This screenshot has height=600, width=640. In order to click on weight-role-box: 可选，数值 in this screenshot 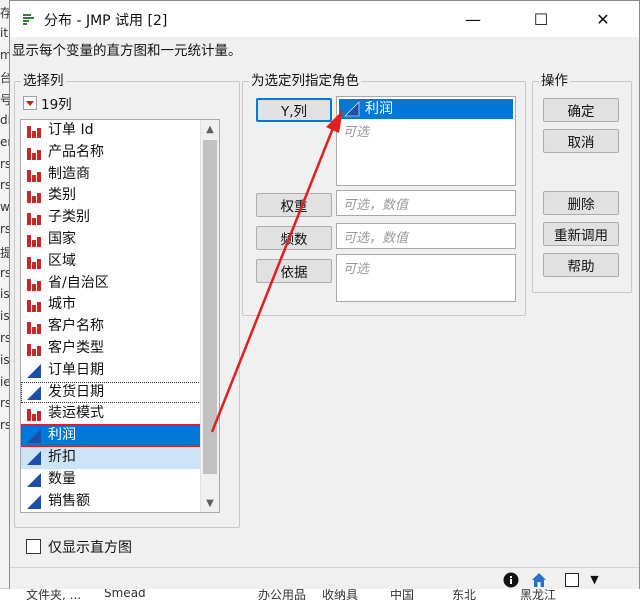, I will do `click(426, 203)`.